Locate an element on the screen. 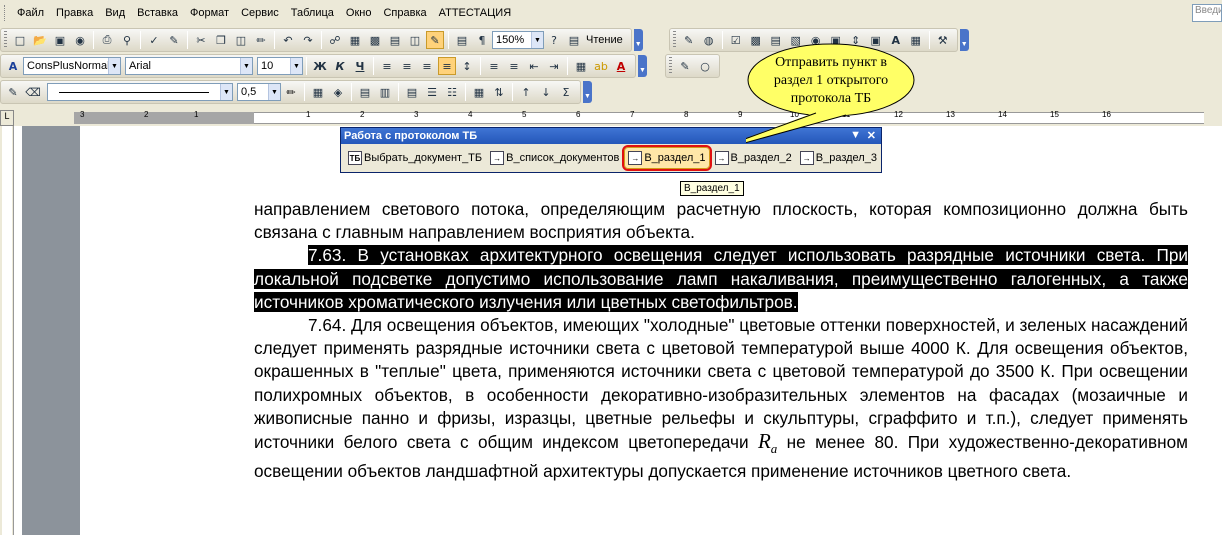 Image resolution: width=1222 pixels, height=535 pixels. menu-window: Окно is located at coordinates (359, 13).